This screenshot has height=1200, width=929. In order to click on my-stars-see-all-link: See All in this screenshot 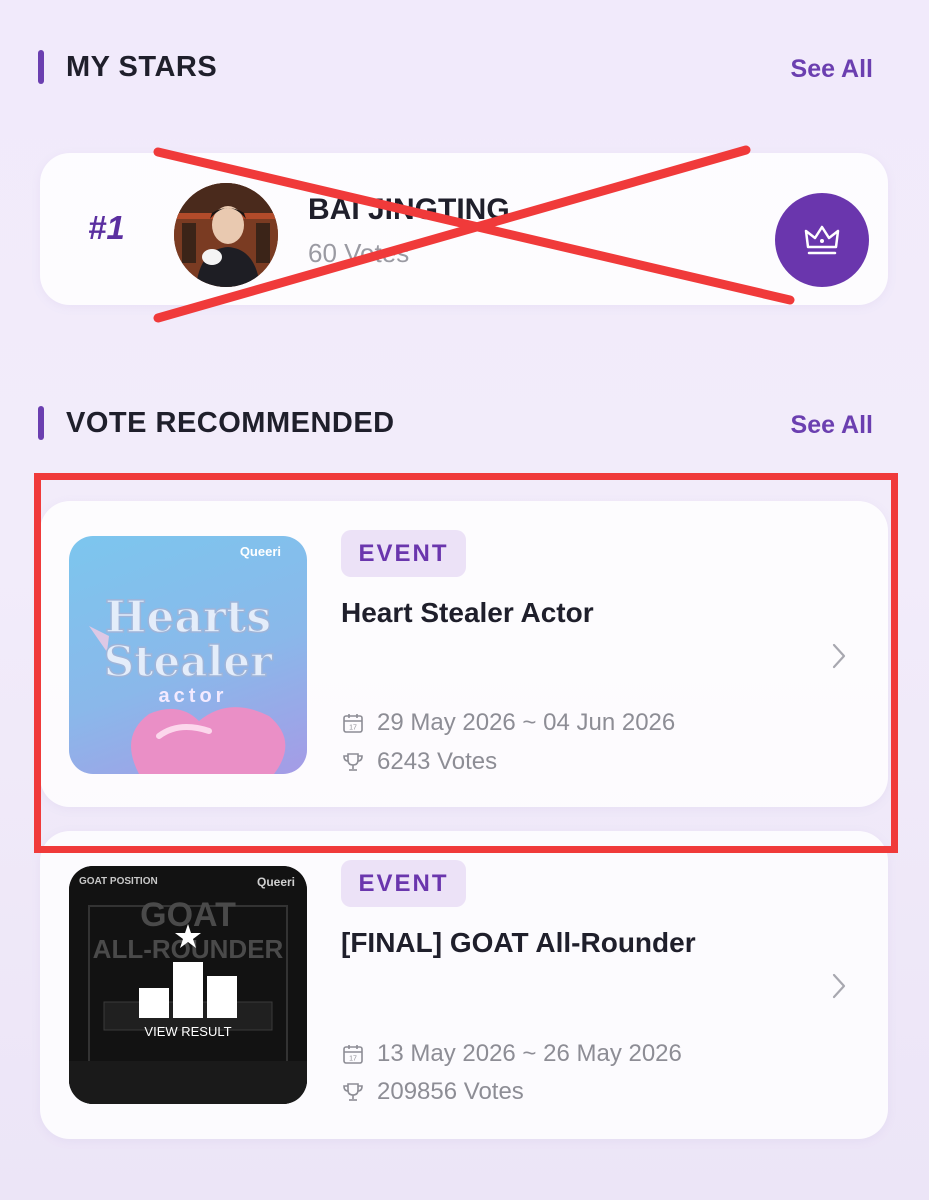, I will do `click(832, 69)`.